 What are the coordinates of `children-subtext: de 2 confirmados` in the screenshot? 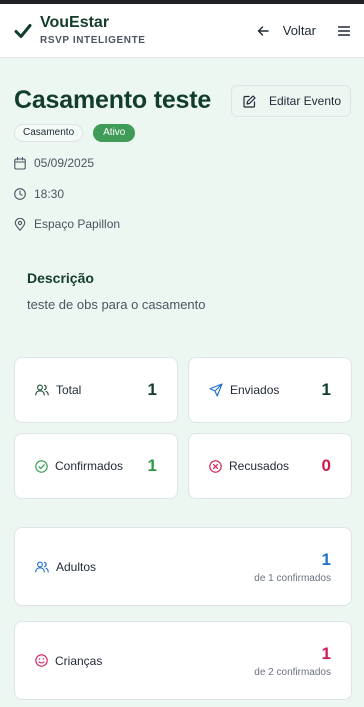 It's located at (292, 672).